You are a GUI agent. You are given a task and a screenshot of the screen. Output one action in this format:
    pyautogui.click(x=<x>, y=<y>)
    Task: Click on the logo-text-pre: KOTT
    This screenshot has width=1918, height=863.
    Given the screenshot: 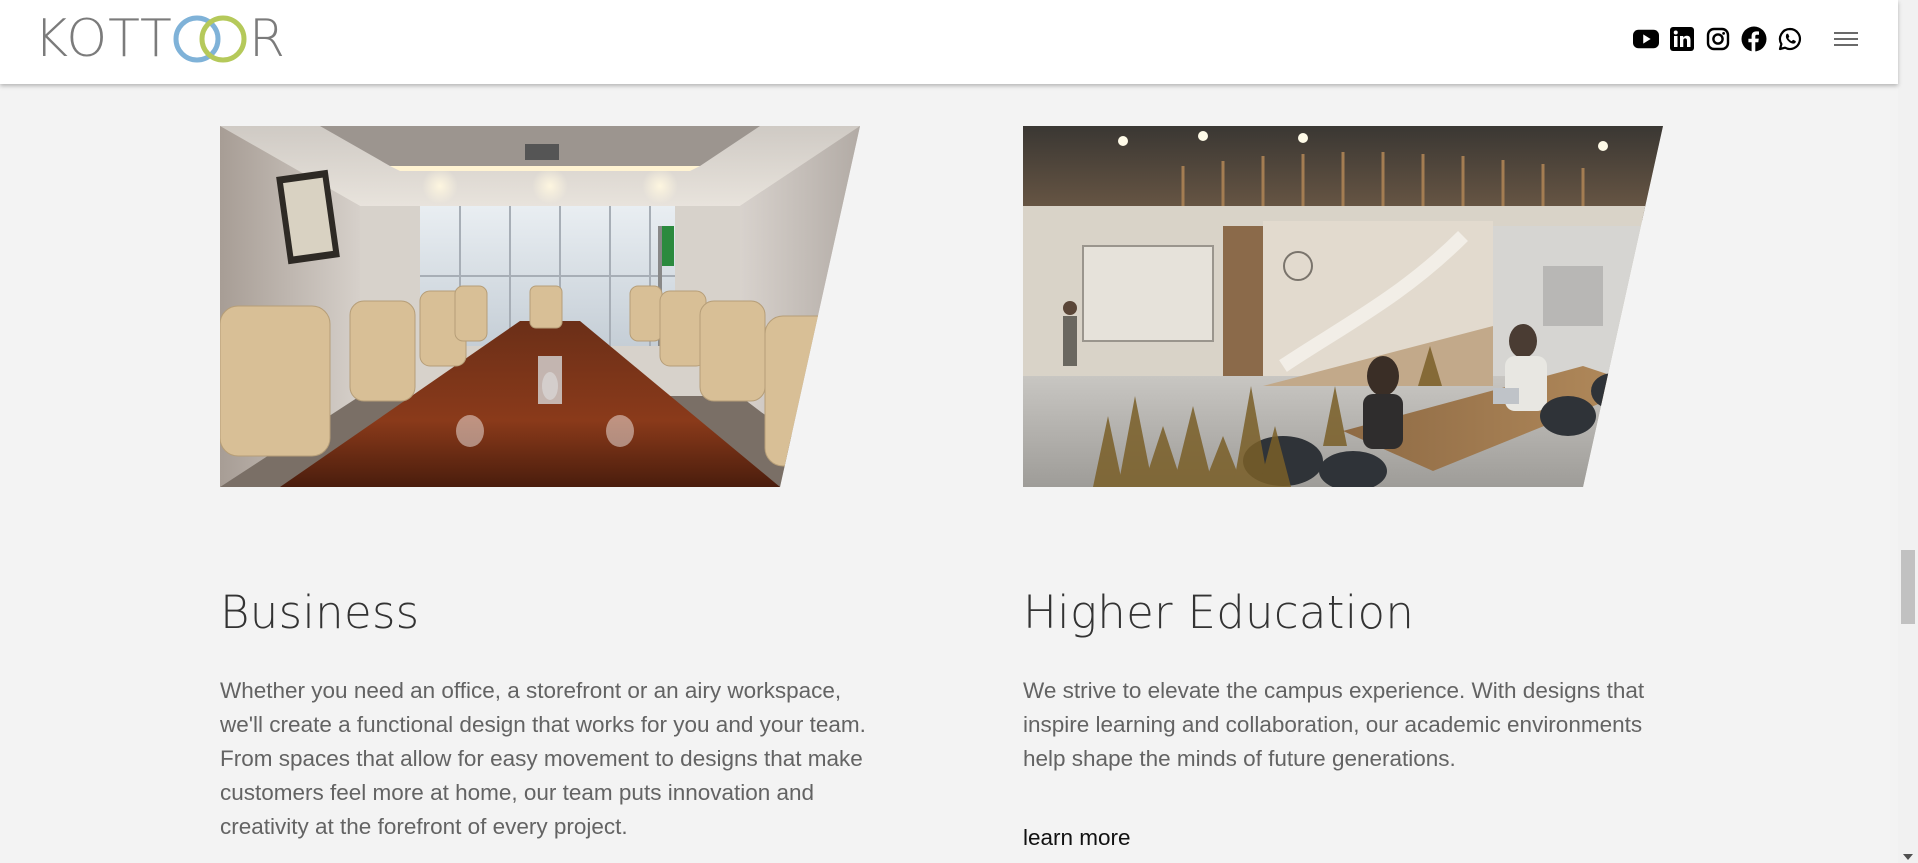 What is the action you would take?
    pyautogui.click(x=103, y=39)
    